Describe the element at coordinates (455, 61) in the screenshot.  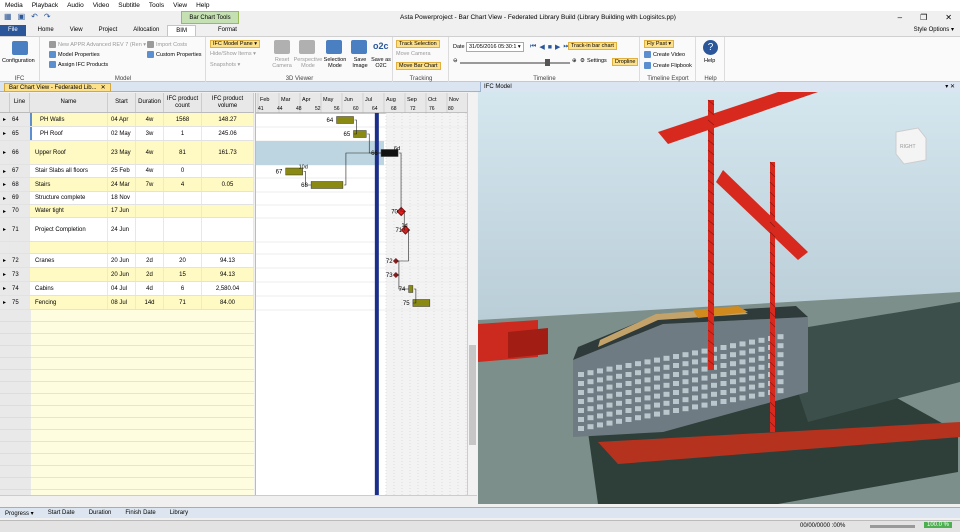
I see `zoom-out-icon: ⊖` at that location.